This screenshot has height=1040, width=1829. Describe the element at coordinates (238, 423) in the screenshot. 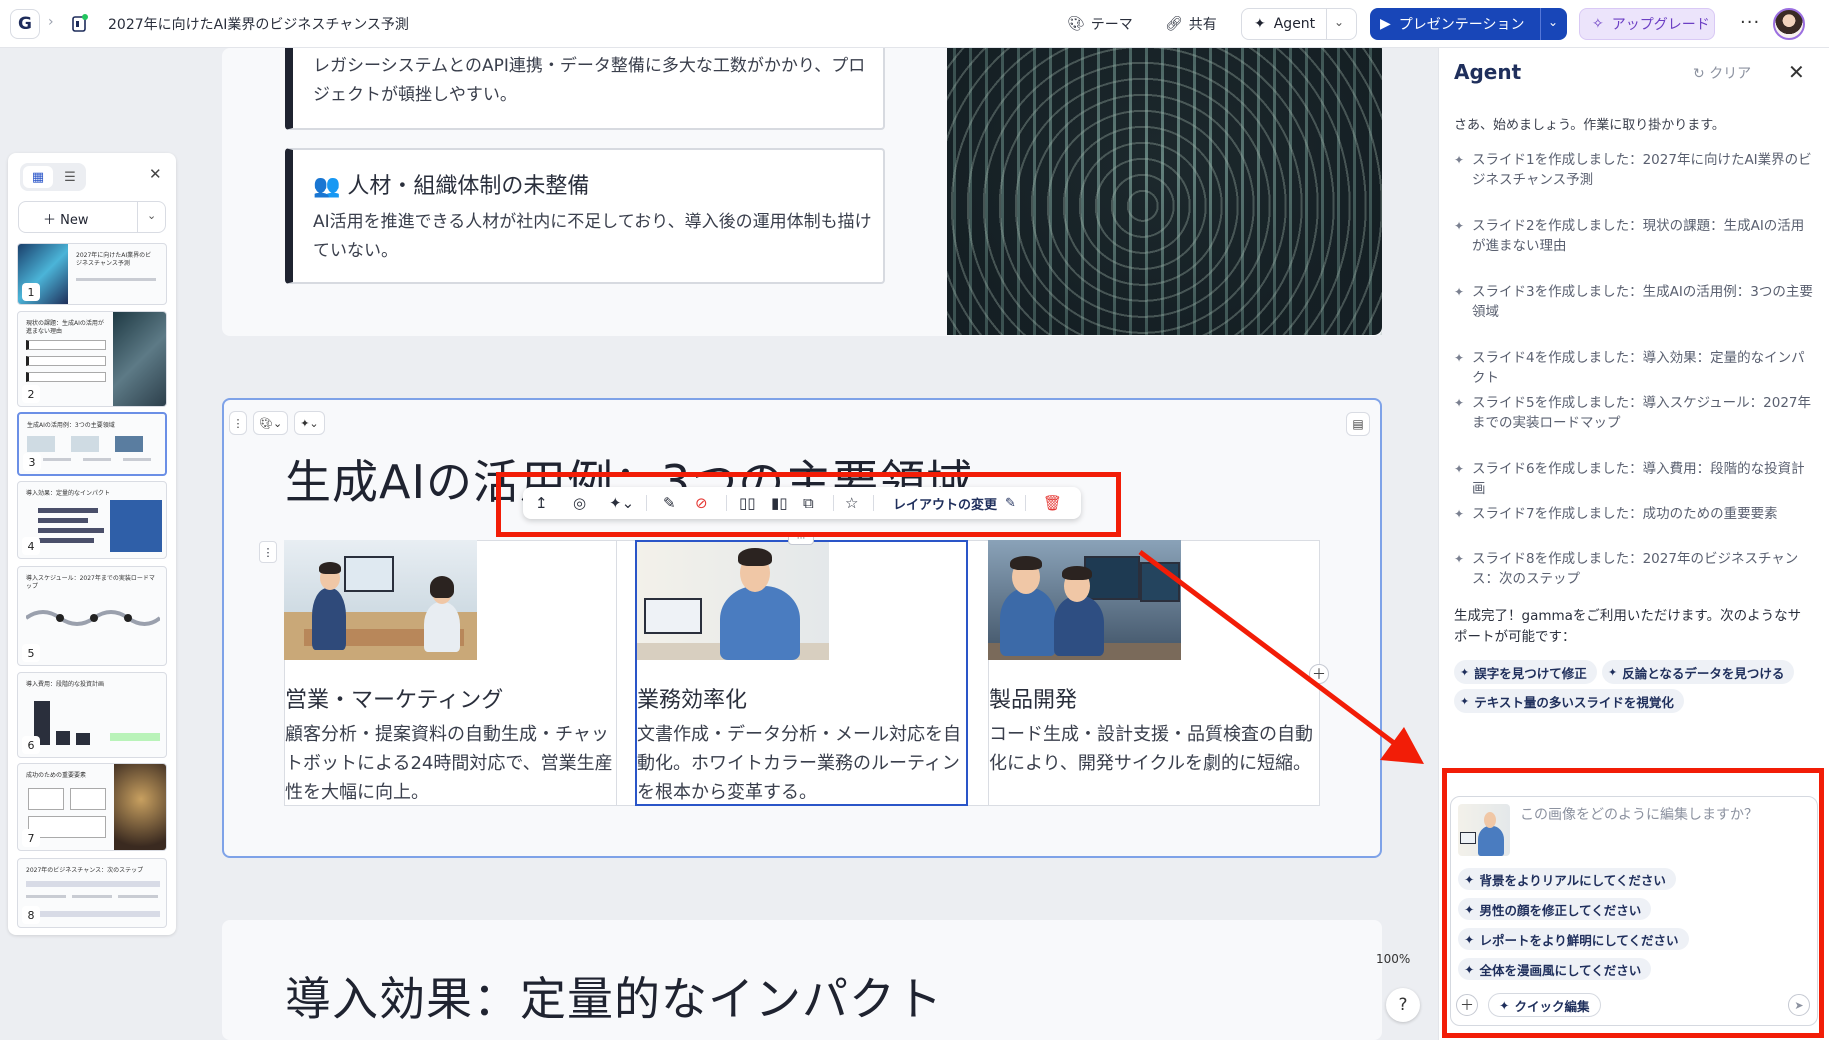

I see `drag-handle-icon: ⋮` at that location.